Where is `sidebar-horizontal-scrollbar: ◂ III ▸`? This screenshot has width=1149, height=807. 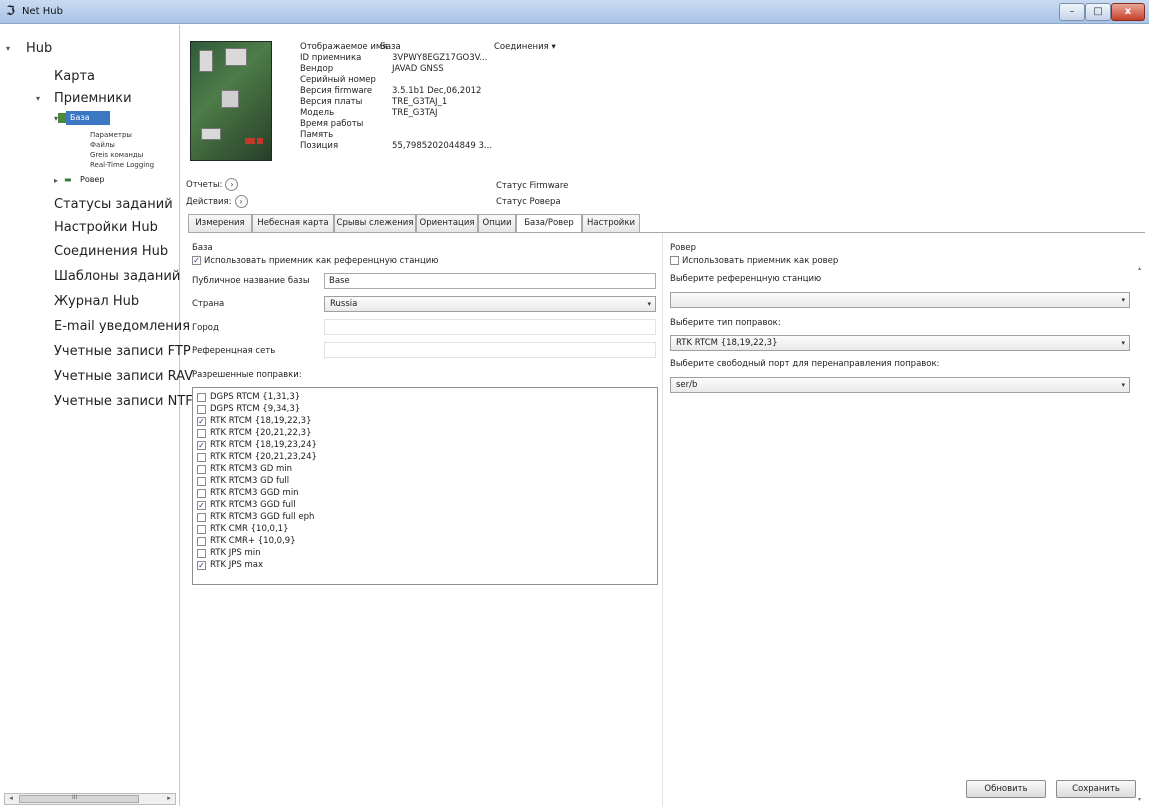 sidebar-horizontal-scrollbar: ◂ III ▸ is located at coordinates (90, 799).